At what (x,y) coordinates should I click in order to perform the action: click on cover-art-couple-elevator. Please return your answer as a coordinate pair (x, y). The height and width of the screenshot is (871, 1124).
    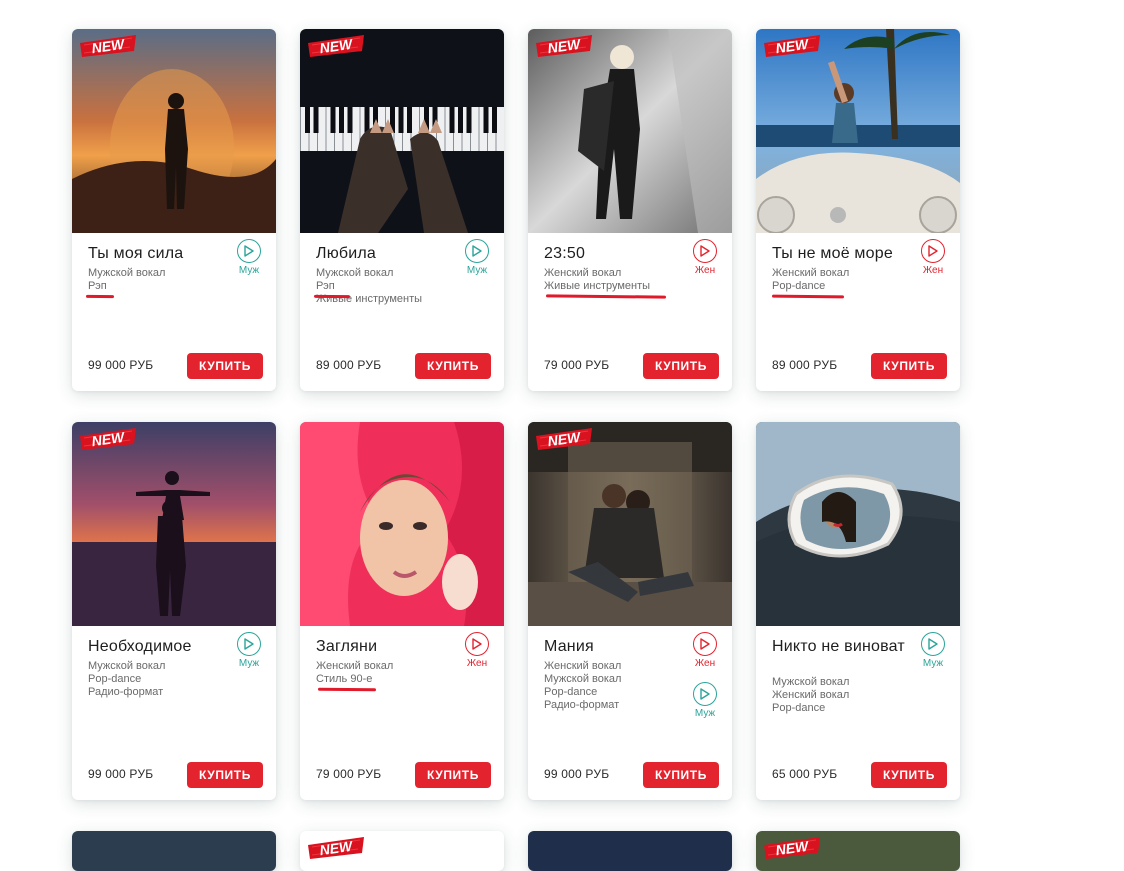
    Looking at the image, I should click on (630, 524).